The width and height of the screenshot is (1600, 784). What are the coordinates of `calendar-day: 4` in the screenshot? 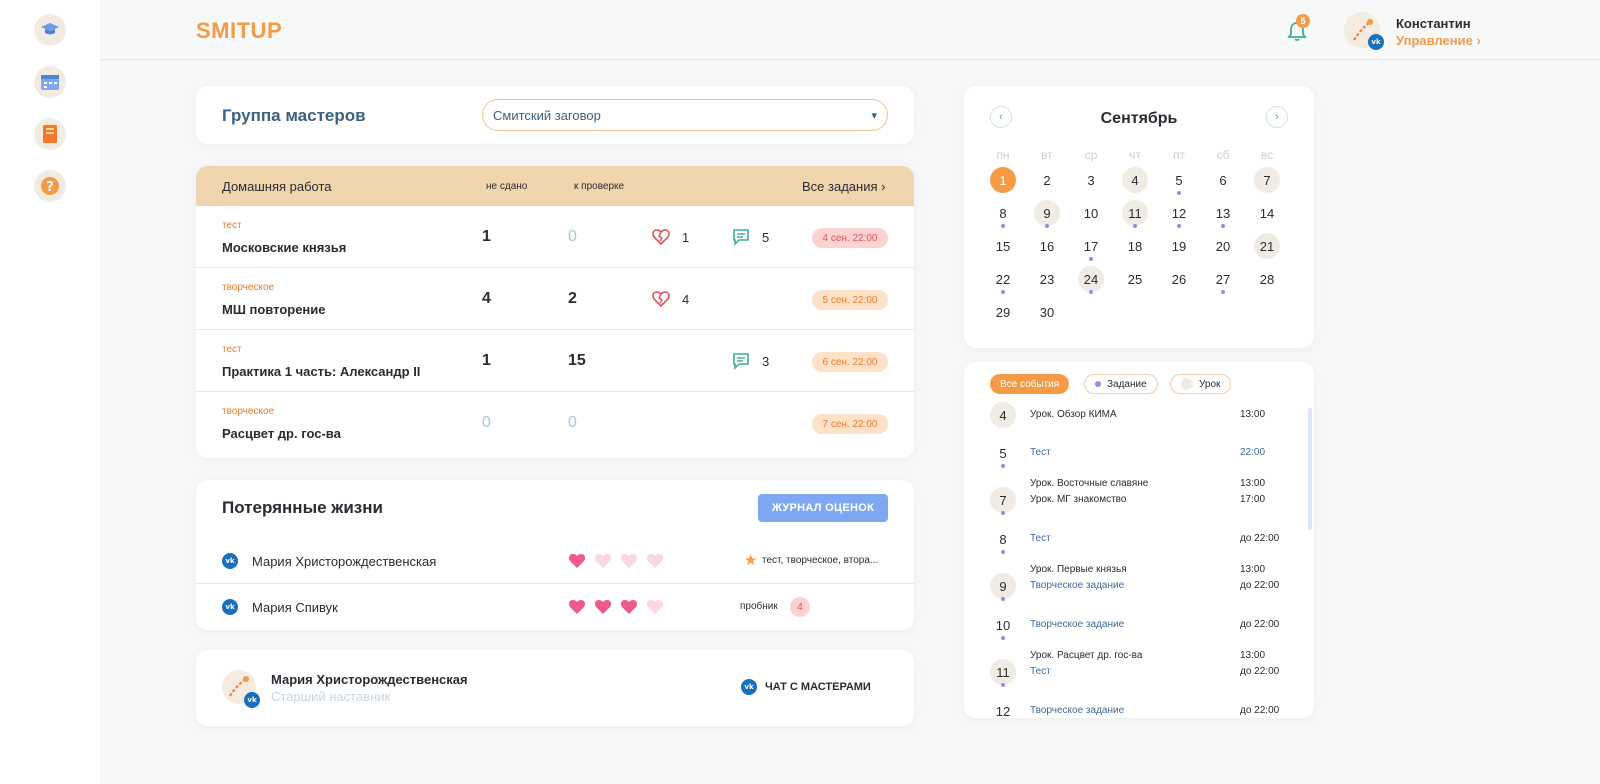 It's located at (1135, 180).